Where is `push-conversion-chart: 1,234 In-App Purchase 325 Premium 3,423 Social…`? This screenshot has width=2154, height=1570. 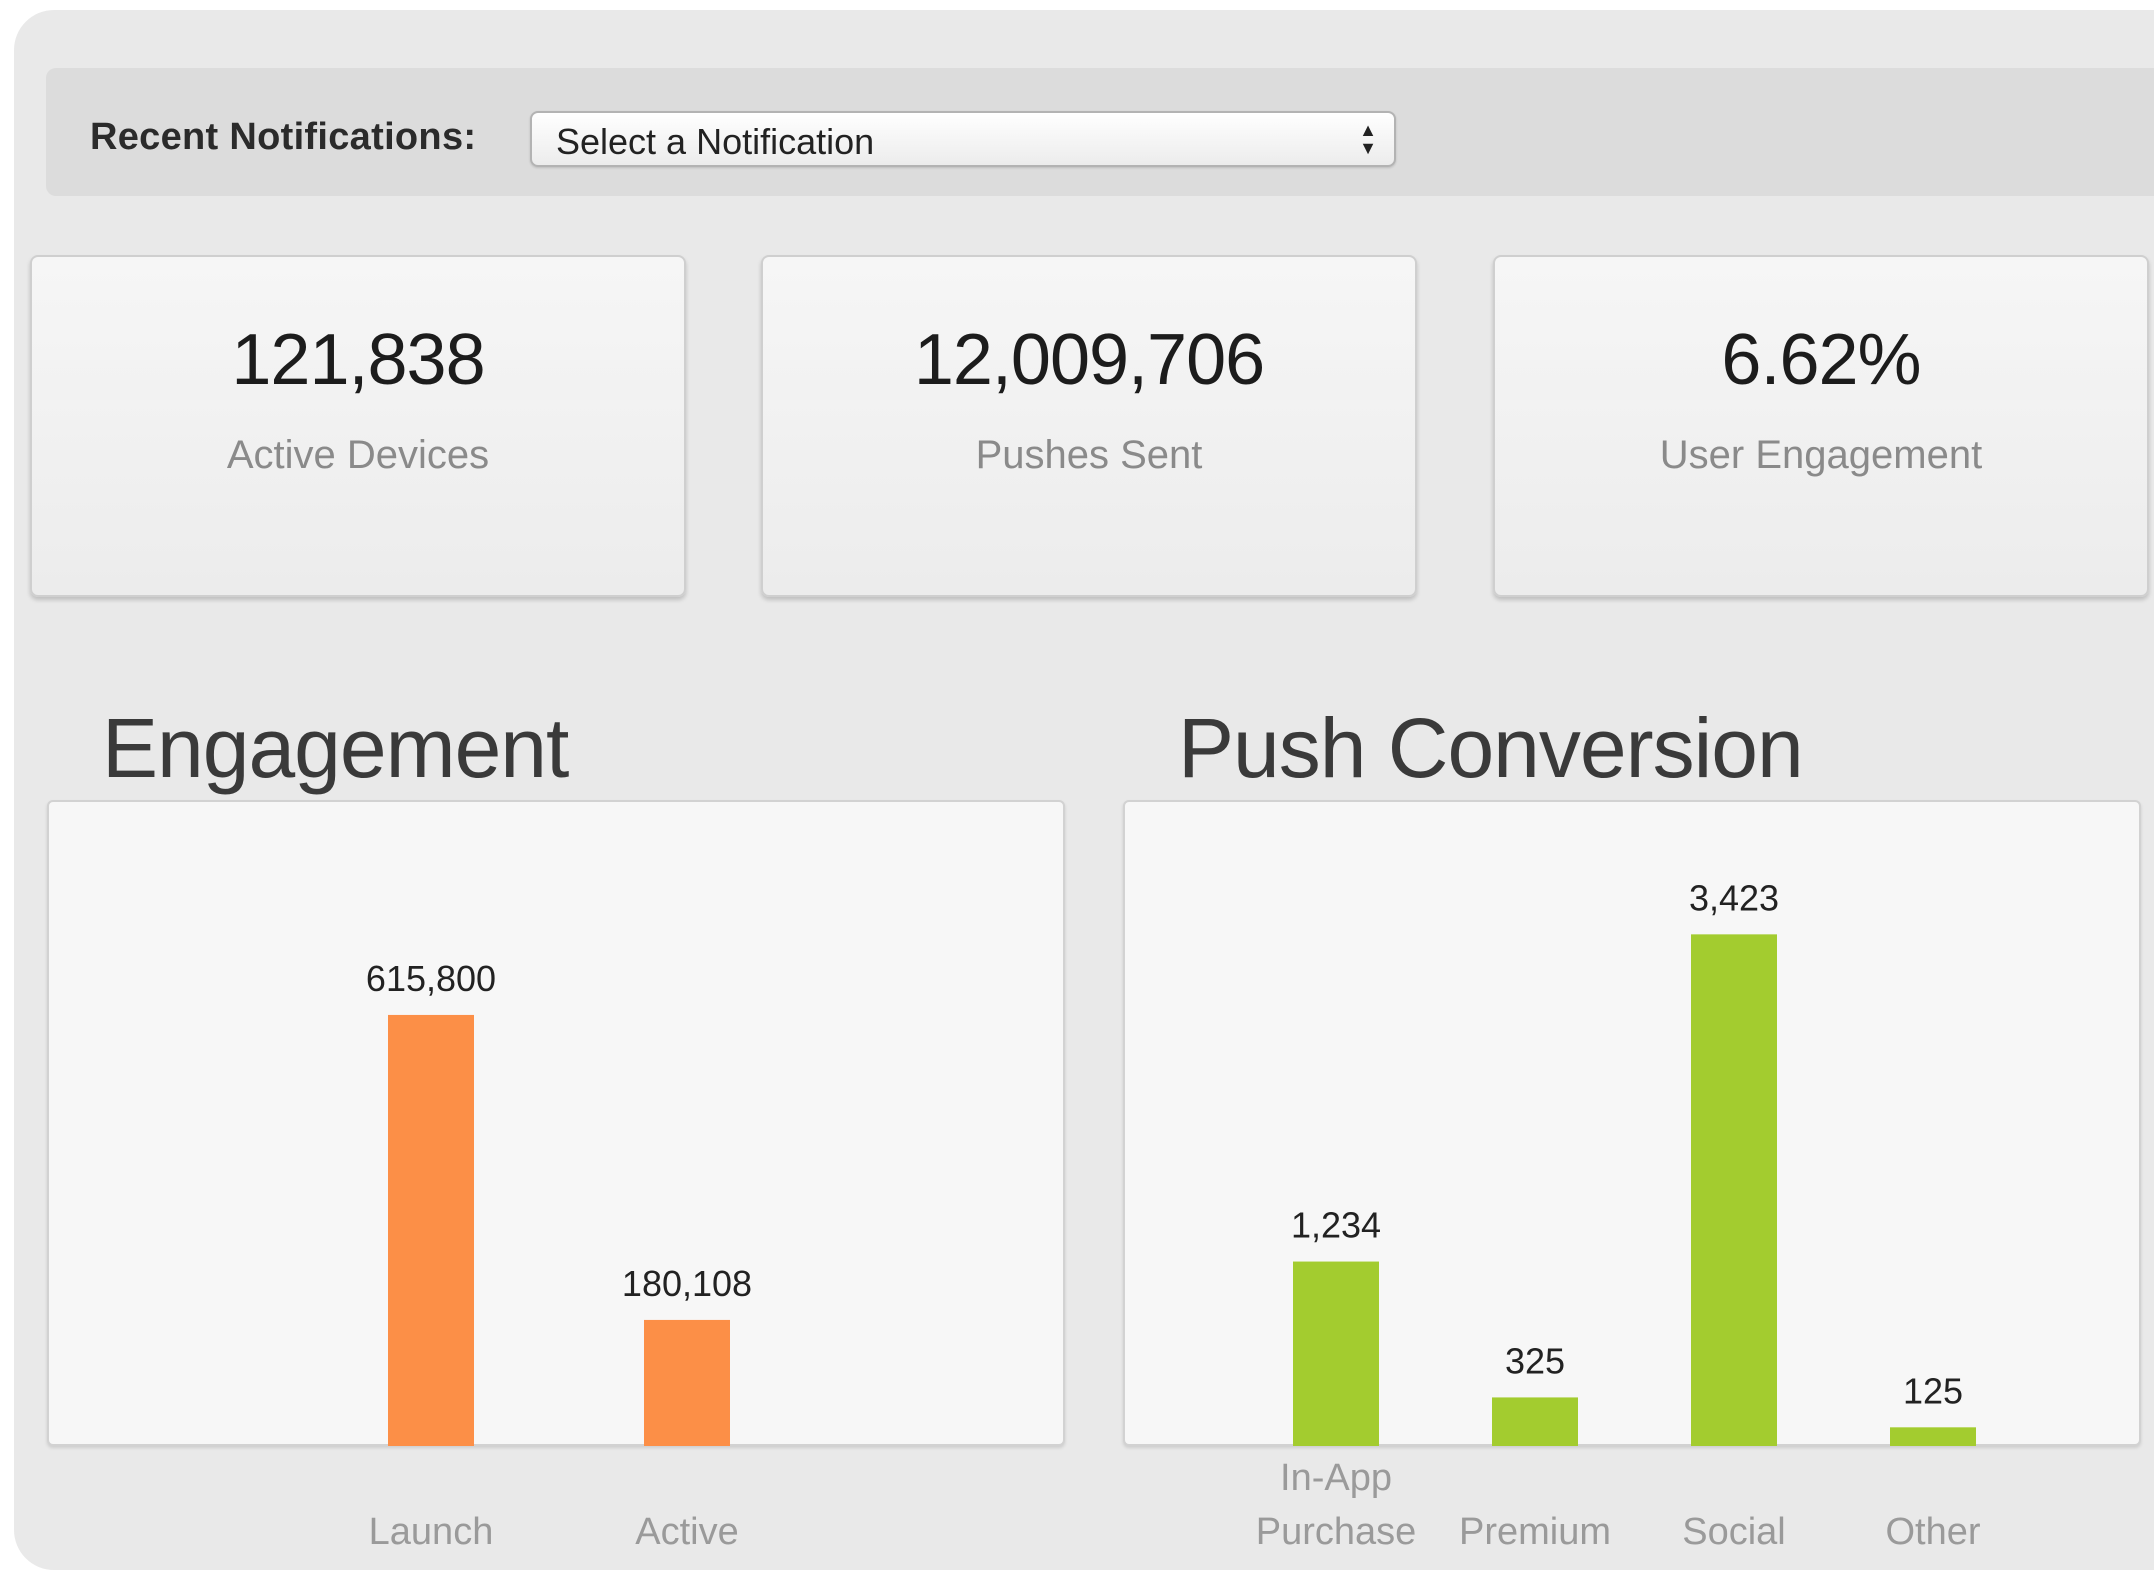 push-conversion-chart: 1,234 In-App Purchase 325 Premium 3,423 Social… is located at coordinates (1618, 1215).